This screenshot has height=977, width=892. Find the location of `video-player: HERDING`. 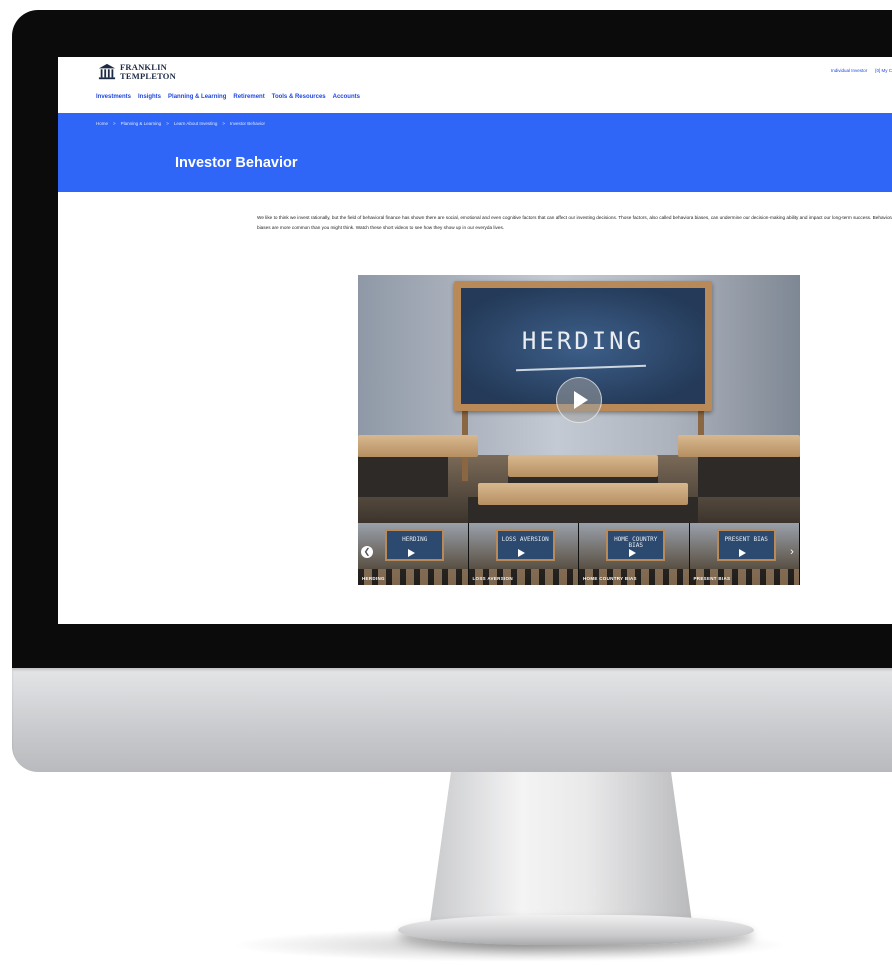

video-player: HERDING is located at coordinates (579, 399).